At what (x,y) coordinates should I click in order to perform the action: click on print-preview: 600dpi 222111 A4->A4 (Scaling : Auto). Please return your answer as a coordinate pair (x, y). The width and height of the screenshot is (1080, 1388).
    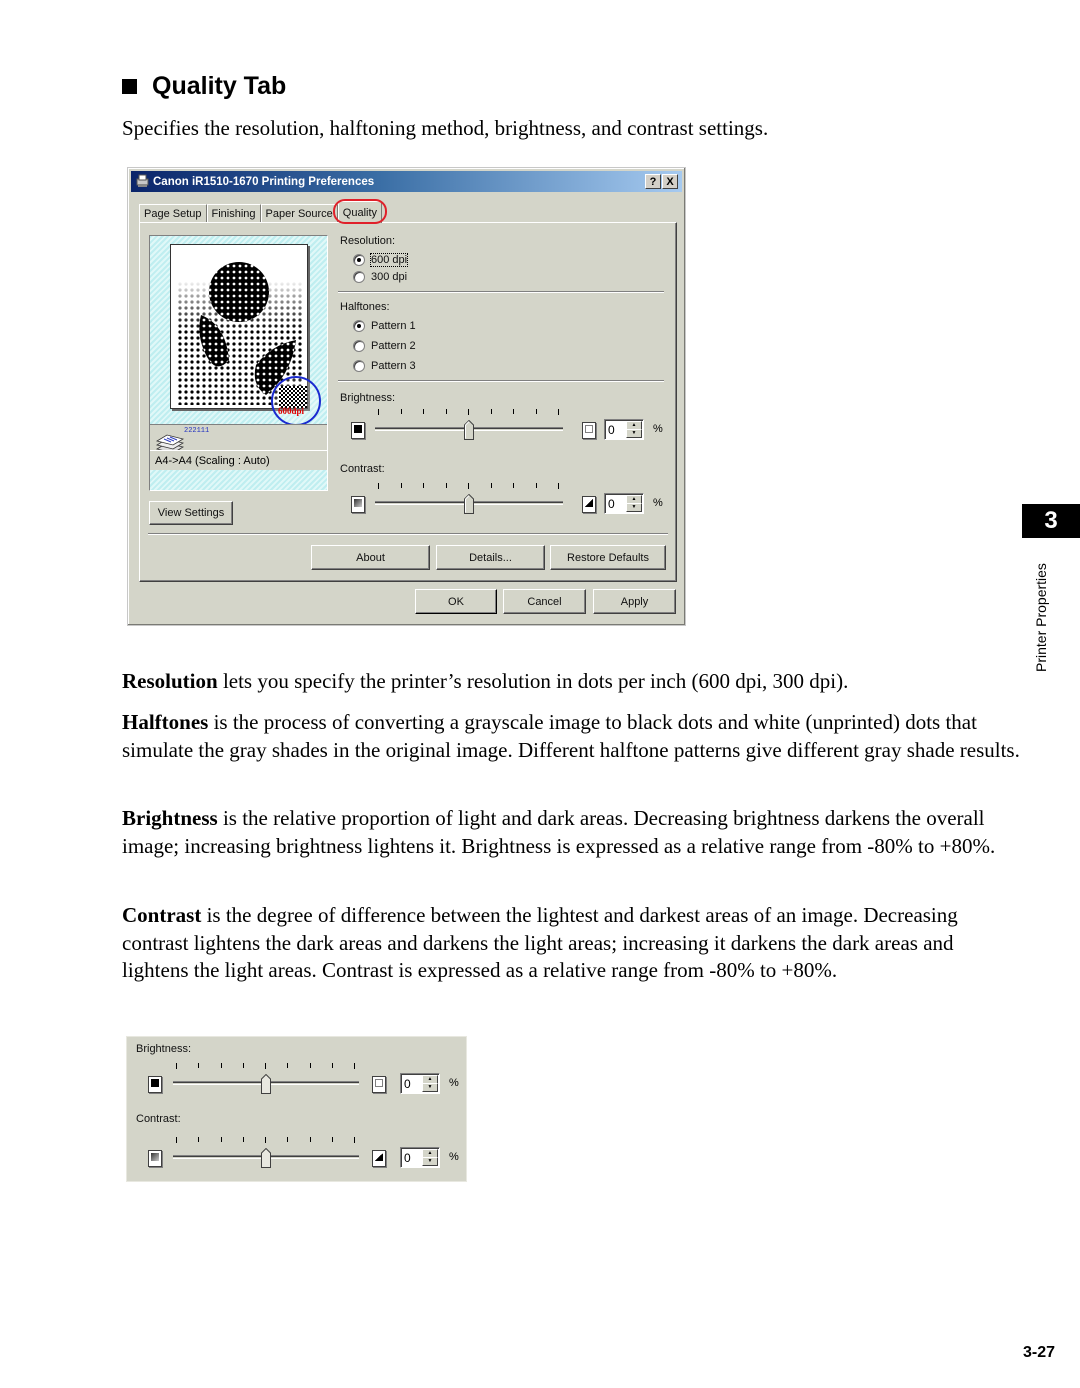
    Looking at the image, I should click on (238, 363).